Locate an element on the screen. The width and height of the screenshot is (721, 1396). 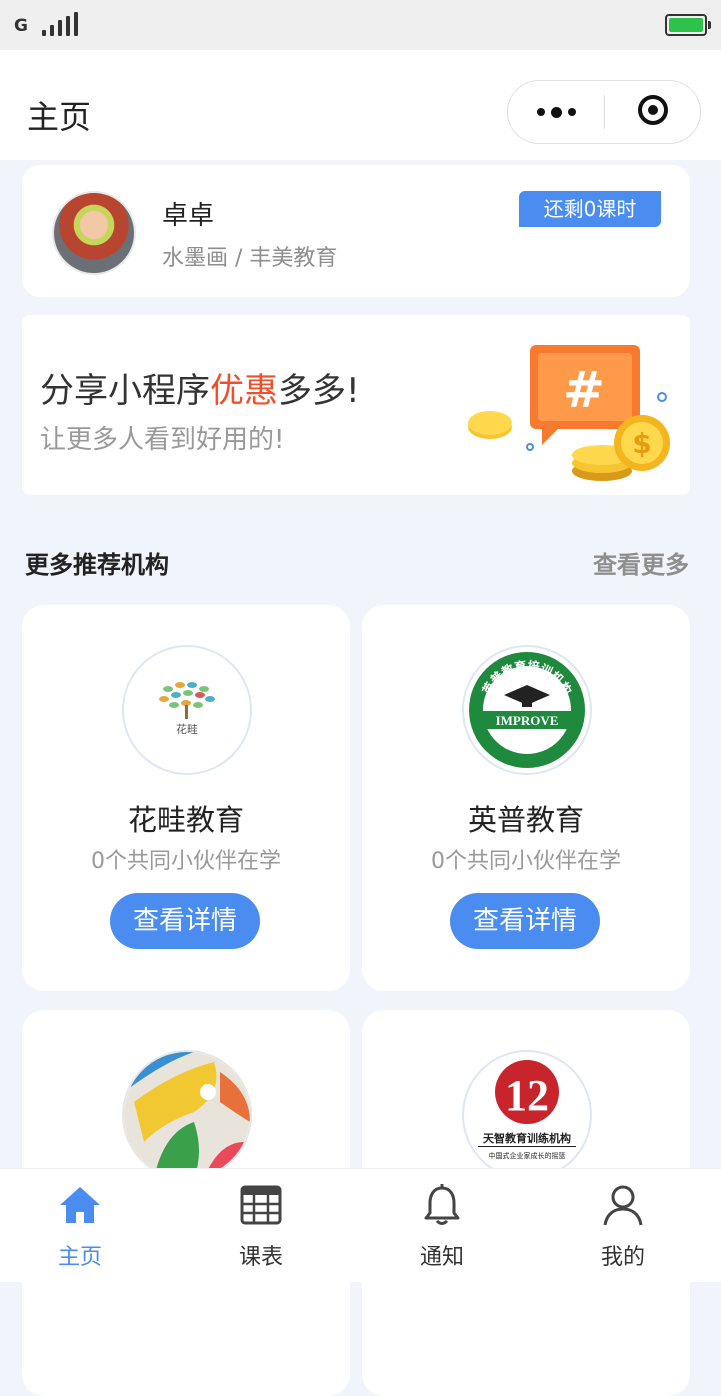
network-type: G is located at coordinates (21, 26).